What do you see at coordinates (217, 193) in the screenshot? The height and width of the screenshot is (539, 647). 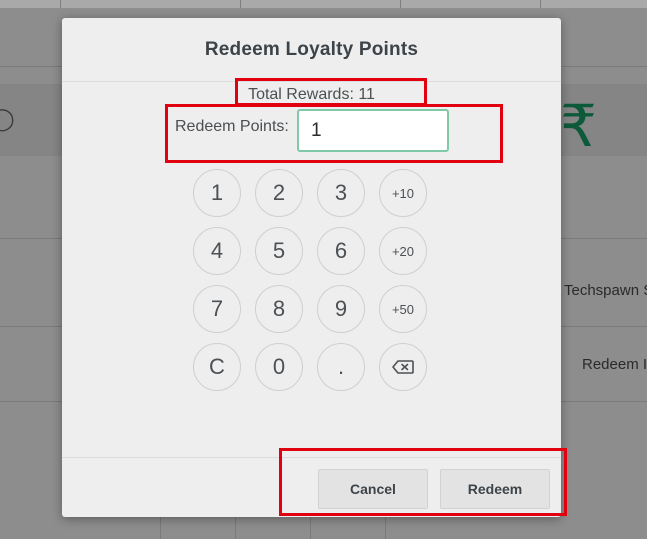 I see `key-1: 1` at bounding box center [217, 193].